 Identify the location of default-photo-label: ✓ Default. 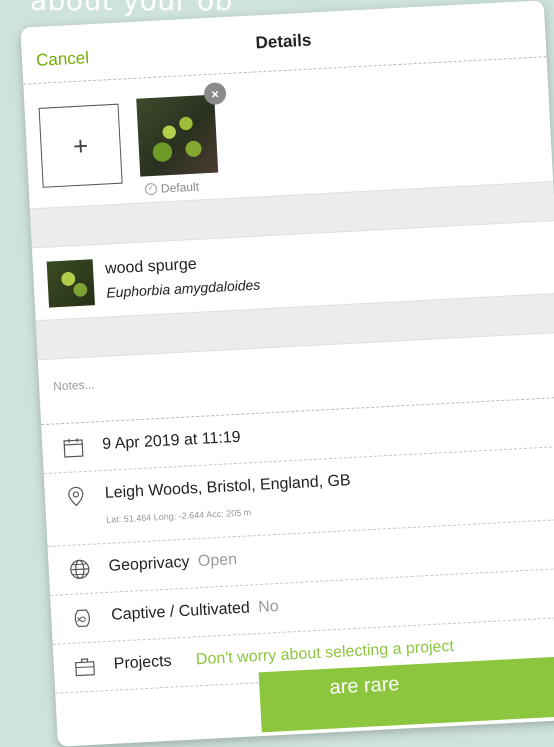
(172, 188).